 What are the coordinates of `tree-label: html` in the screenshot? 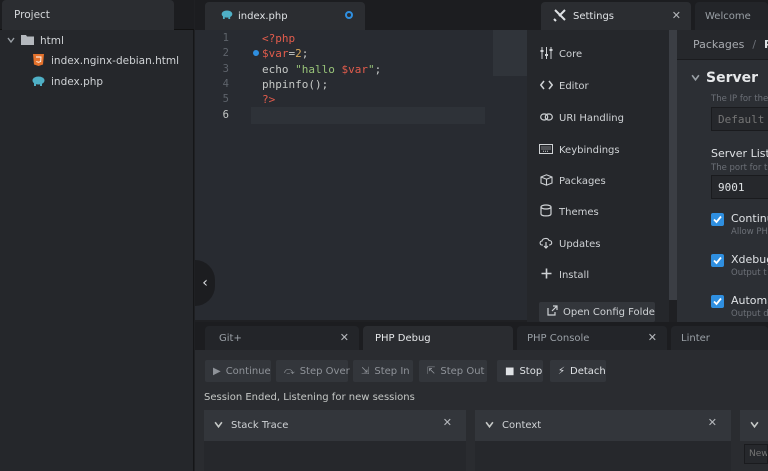 It's located at (52, 41).